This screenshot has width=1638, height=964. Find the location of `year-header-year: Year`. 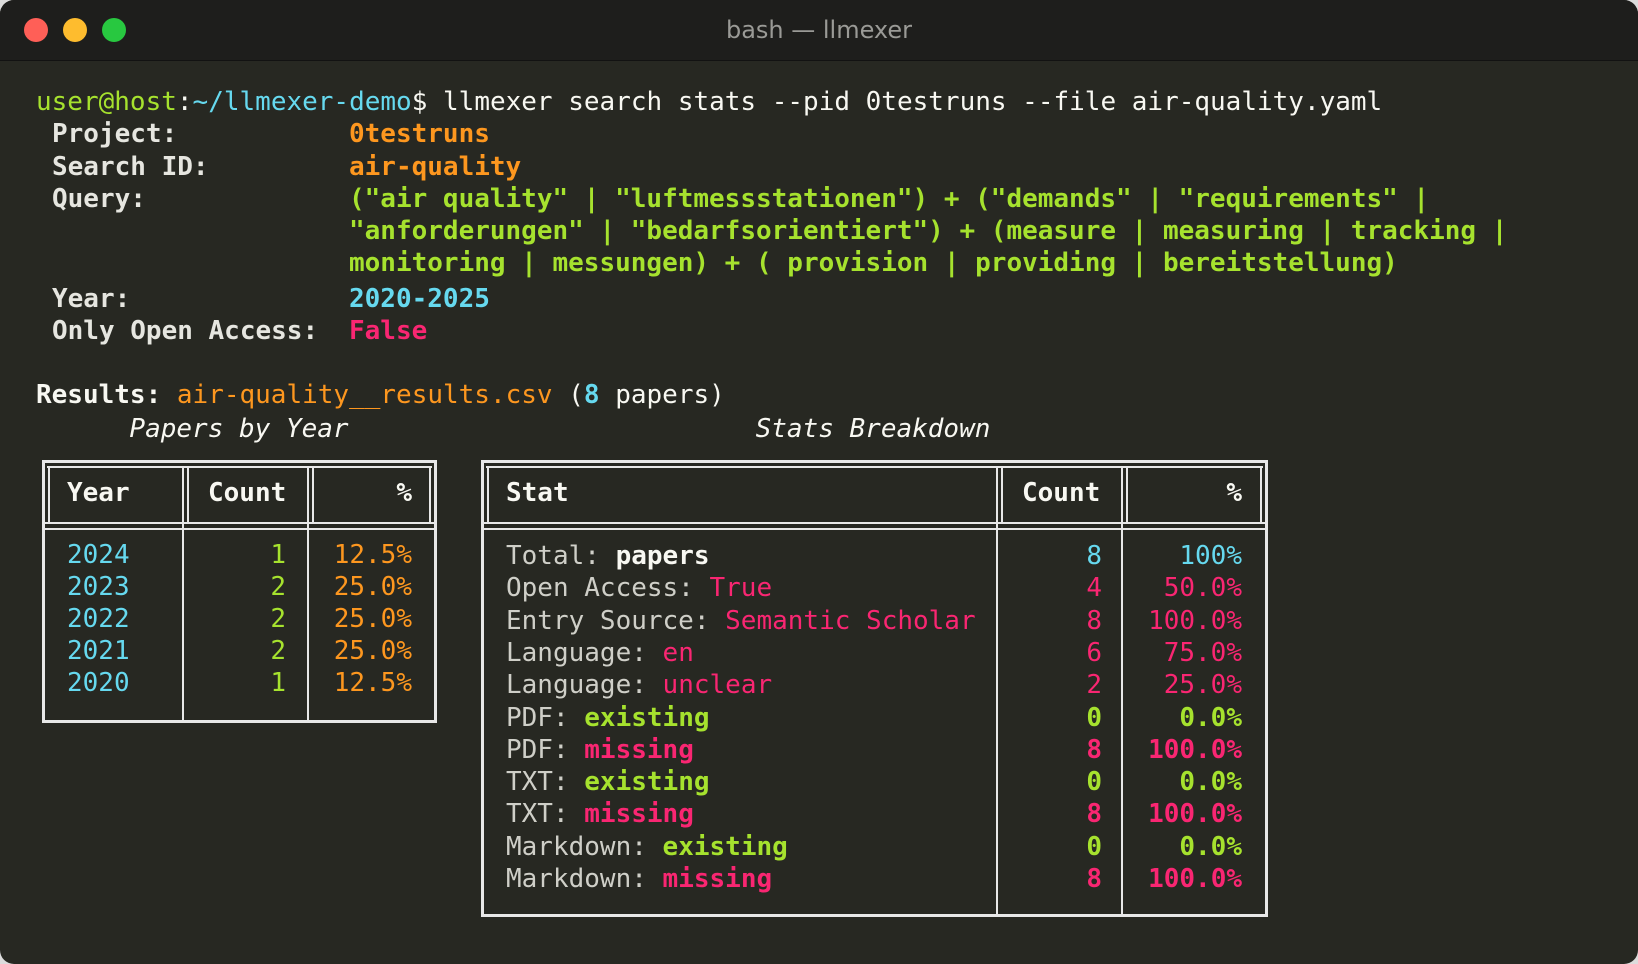

year-header-year: Year is located at coordinates (98, 493).